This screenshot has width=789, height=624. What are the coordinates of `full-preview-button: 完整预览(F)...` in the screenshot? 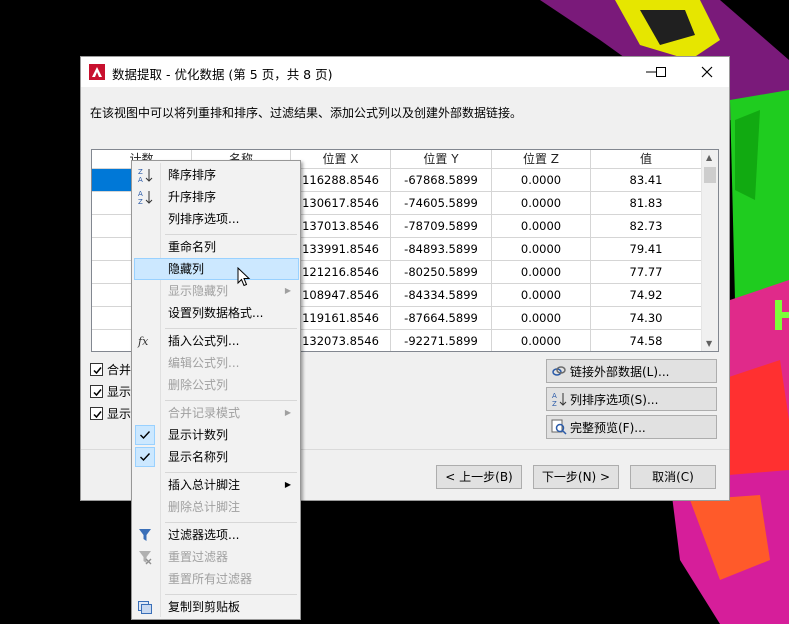 It's located at (631, 427).